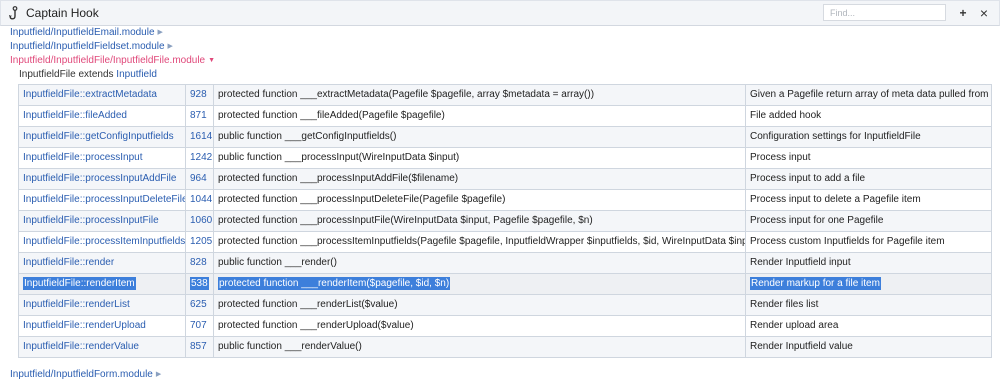 The width and height of the screenshot is (1000, 380). I want to click on hook-name: InputfieldFile::processInput, so click(102, 158).